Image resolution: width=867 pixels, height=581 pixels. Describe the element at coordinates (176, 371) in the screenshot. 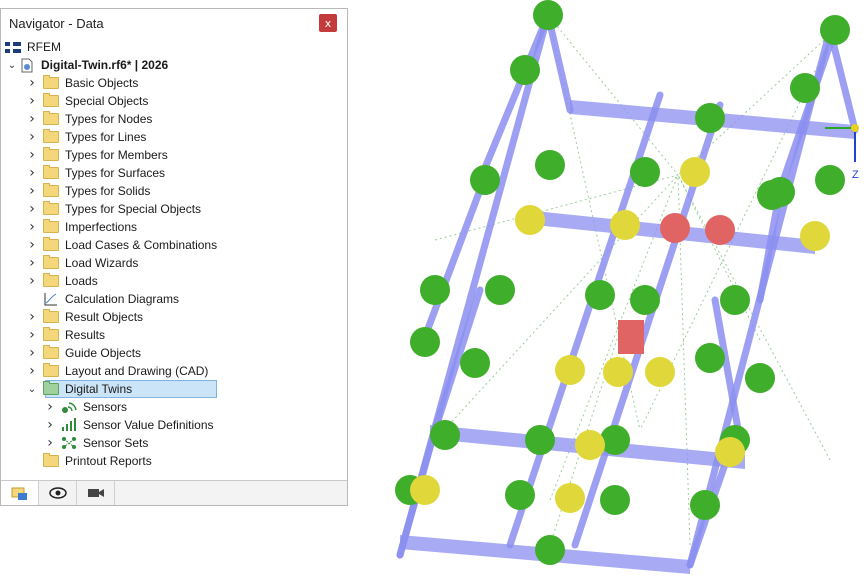

I see `tree-item-layout-and-drawing-cad: › Layout and Drawing (CAD)` at that location.